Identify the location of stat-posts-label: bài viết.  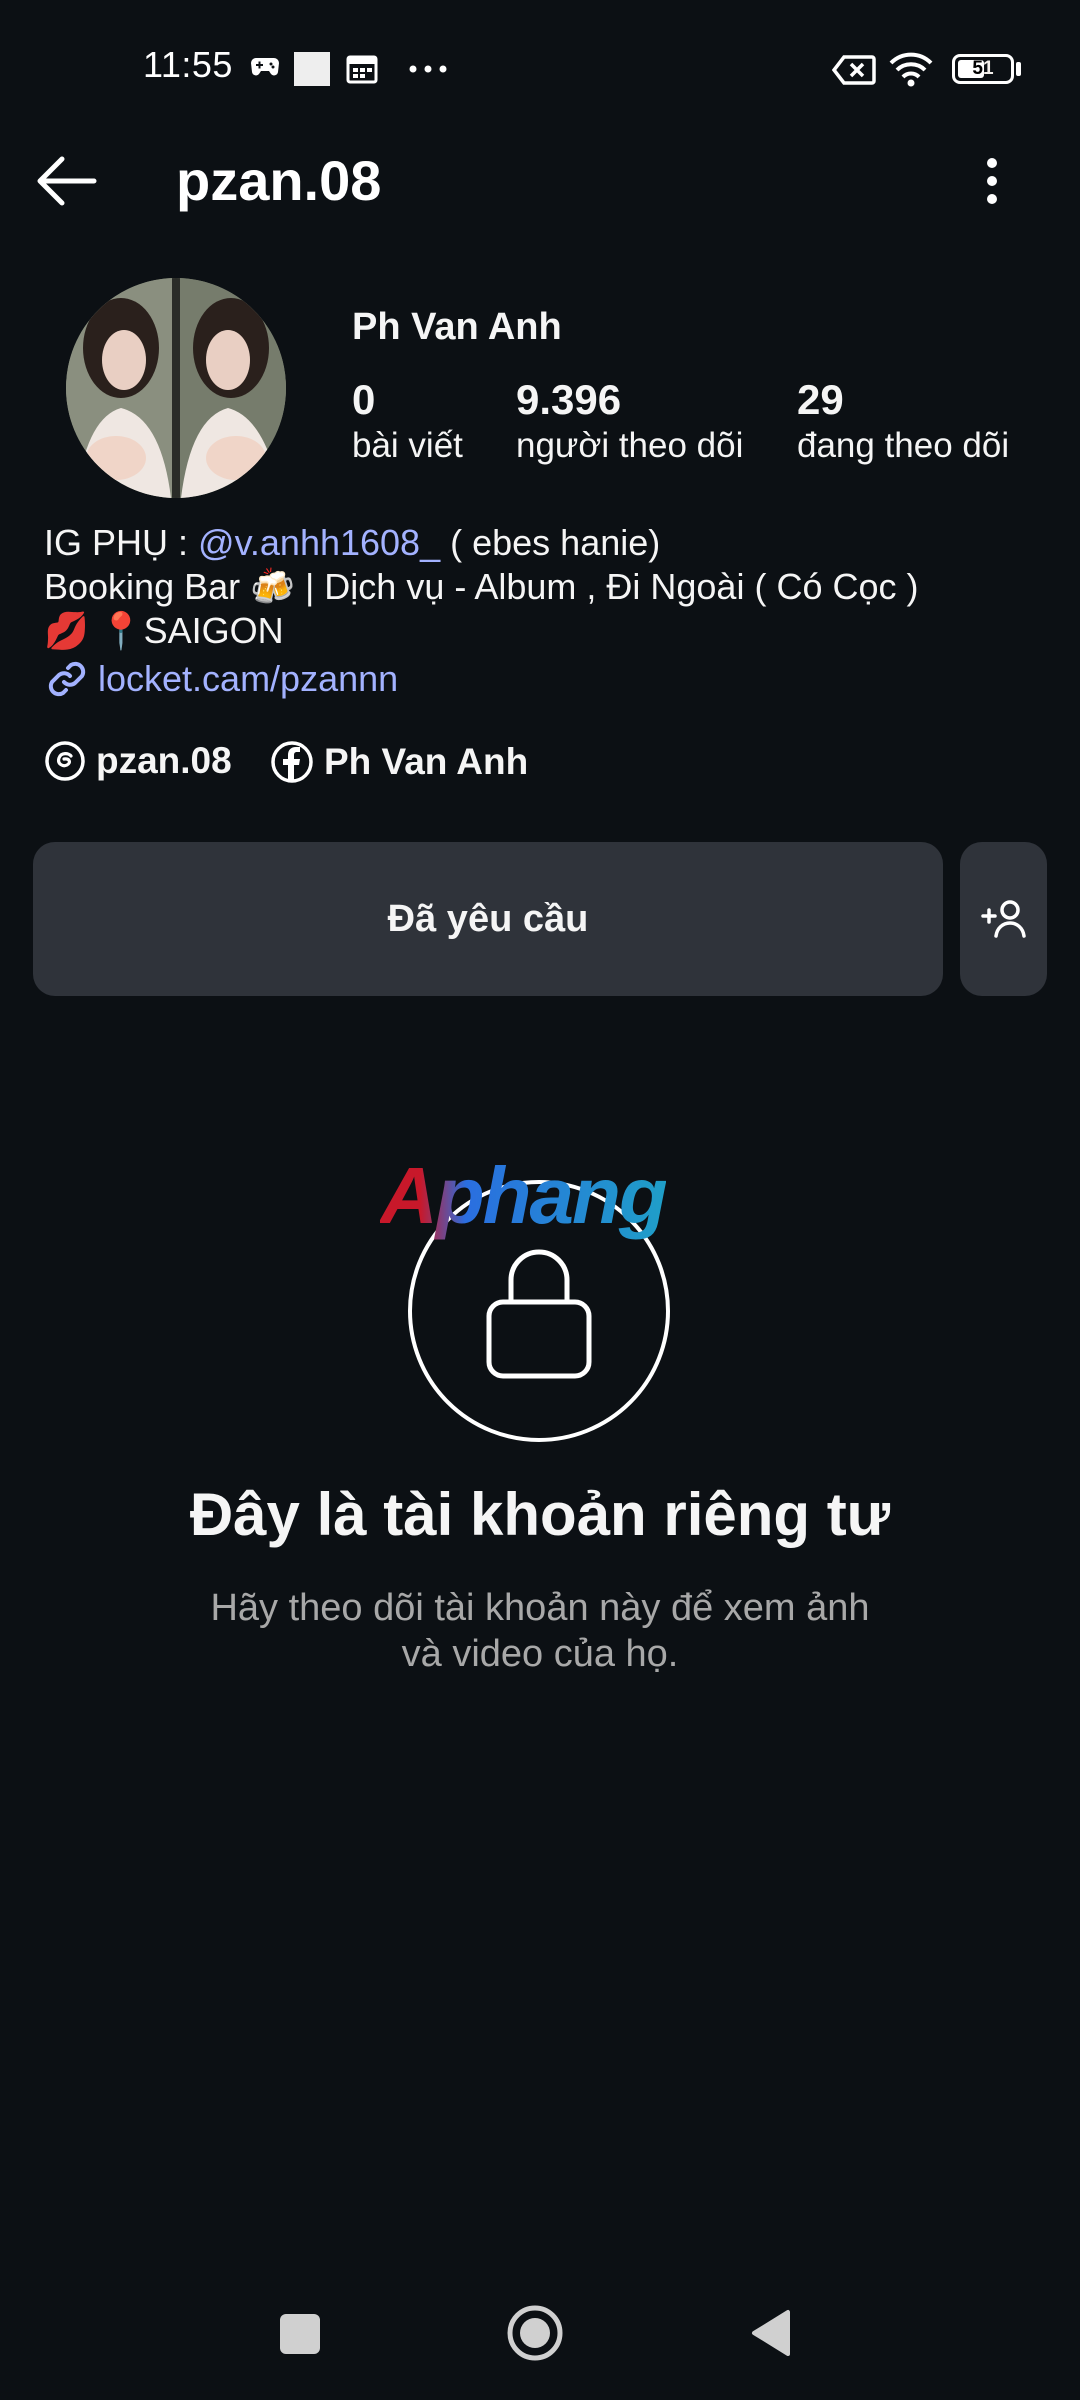
(407, 445).